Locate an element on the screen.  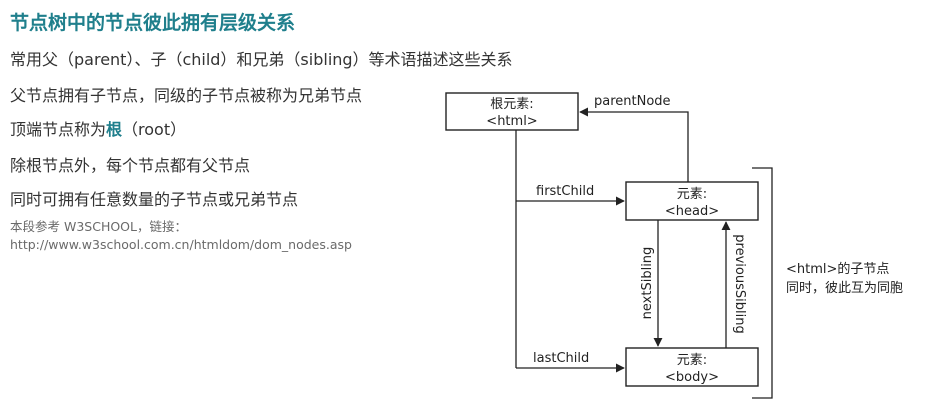
head-node: 元素: <head> is located at coordinates (692, 201).